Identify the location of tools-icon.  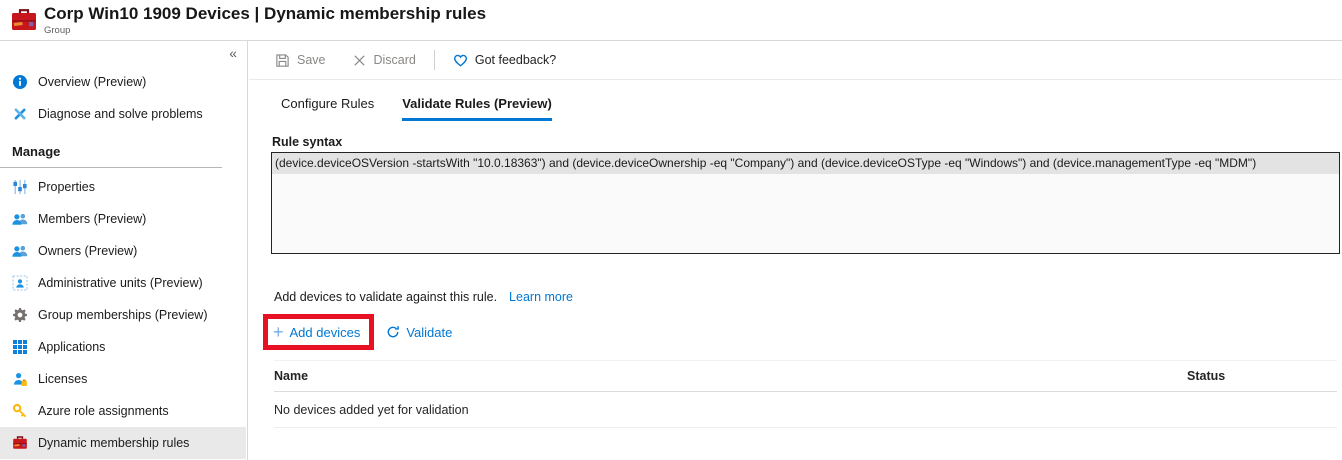
(20, 114).